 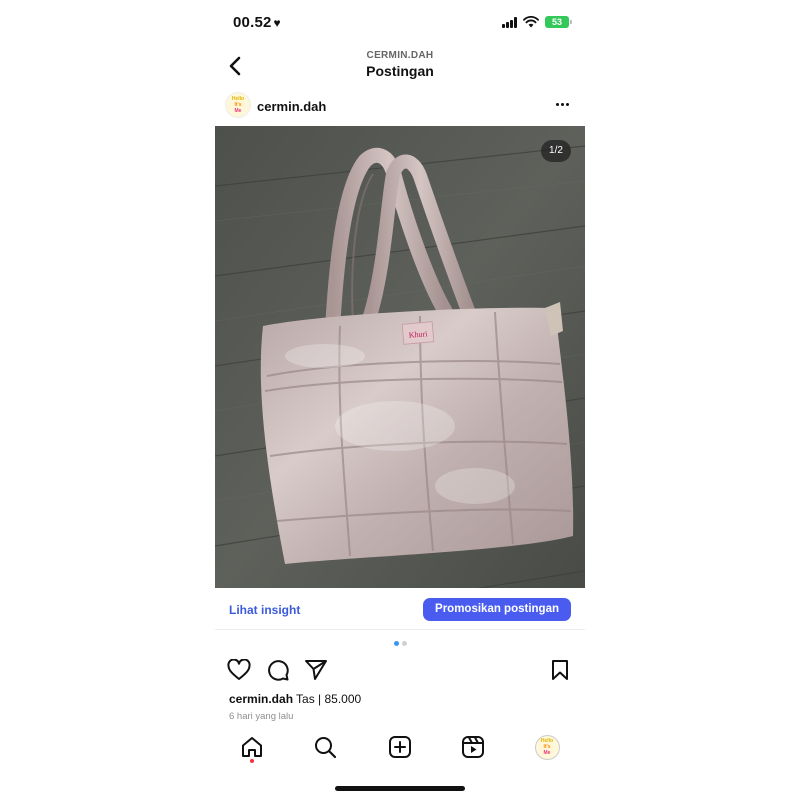 What do you see at coordinates (277, 23) in the screenshot?
I see `heart-status-icon: ♥` at bounding box center [277, 23].